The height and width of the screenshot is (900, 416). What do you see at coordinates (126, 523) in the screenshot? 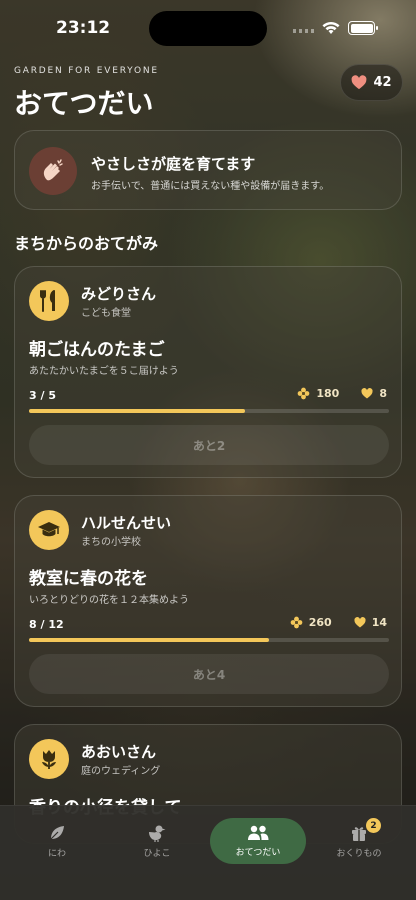
I see `requester-name: ハルせんせい` at bounding box center [126, 523].